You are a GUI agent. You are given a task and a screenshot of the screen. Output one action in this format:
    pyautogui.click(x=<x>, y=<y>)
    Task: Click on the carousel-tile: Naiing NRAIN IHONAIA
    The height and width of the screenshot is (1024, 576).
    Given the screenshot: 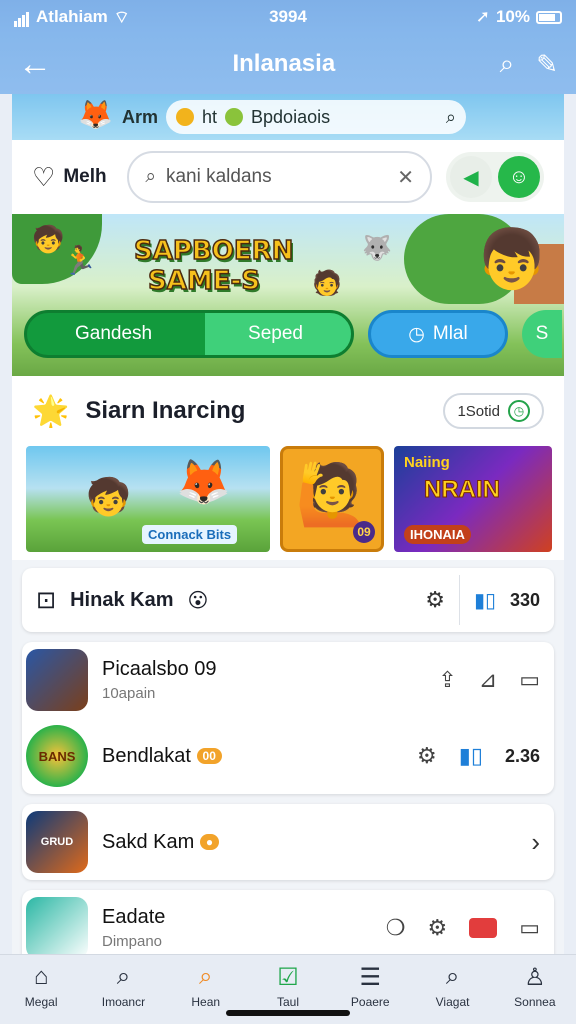 What is the action you would take?
    pyautogui.click(x=473, y=499)
    